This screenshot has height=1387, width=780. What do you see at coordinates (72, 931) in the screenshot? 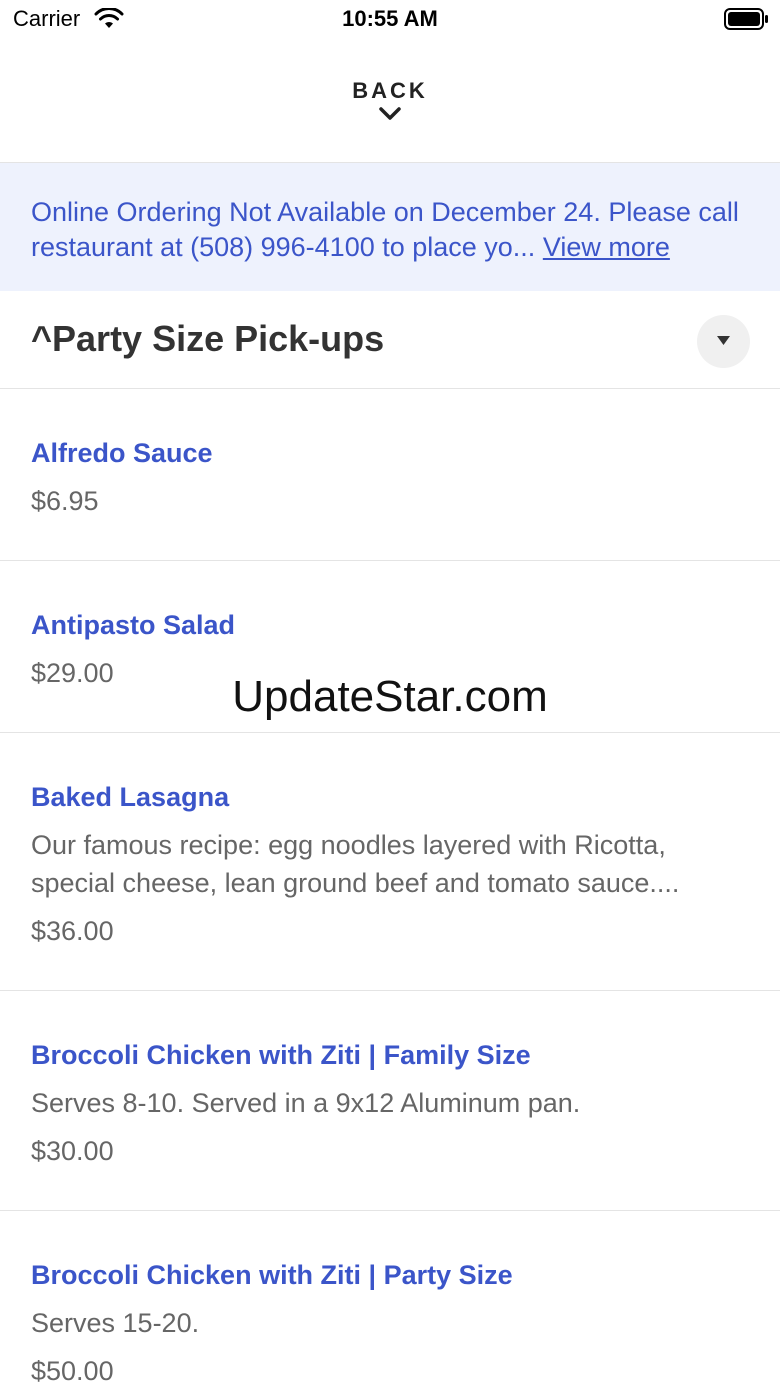
I see `item-price: $36.00` at bounding box center [72, 931].